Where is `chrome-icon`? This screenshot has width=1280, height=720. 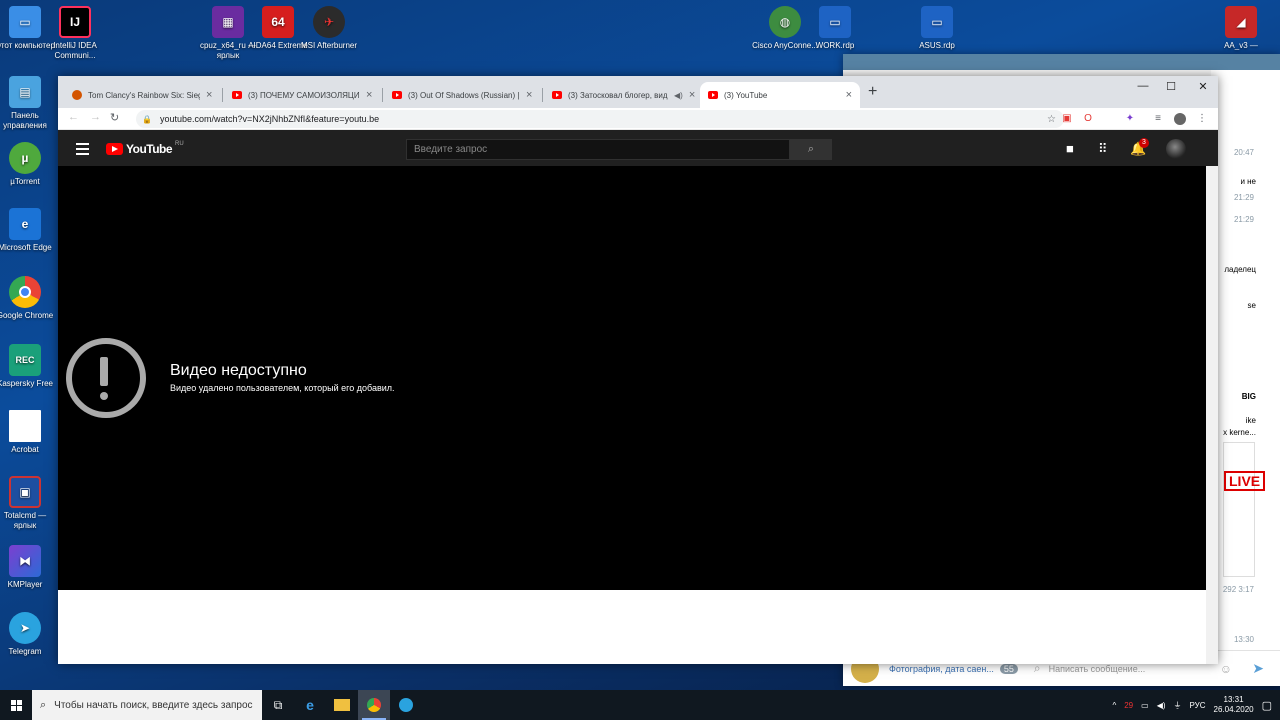
chrome-icon is located at coordinates (374, 705).